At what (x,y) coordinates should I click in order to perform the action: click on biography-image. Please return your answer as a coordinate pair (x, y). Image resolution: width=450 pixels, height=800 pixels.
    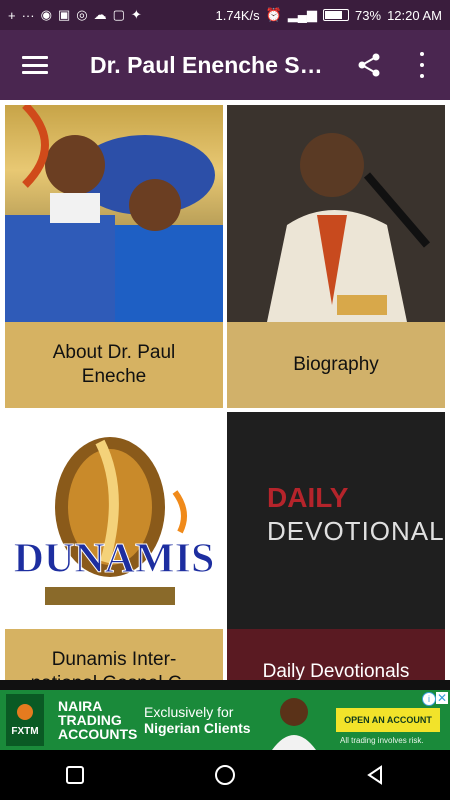
    Looking at the image, I should click on (336, 213).